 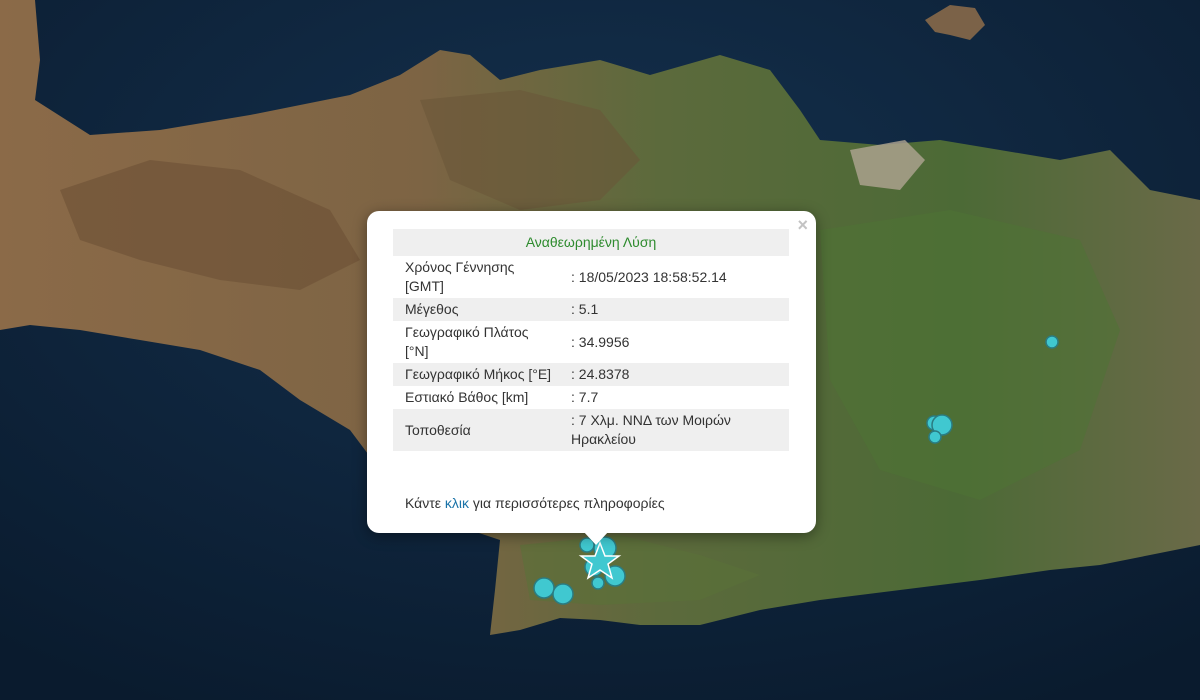 I want to click on row-value-origin-time: : 18/05/2023 18:58:52.14, so click(x=649, y=276).